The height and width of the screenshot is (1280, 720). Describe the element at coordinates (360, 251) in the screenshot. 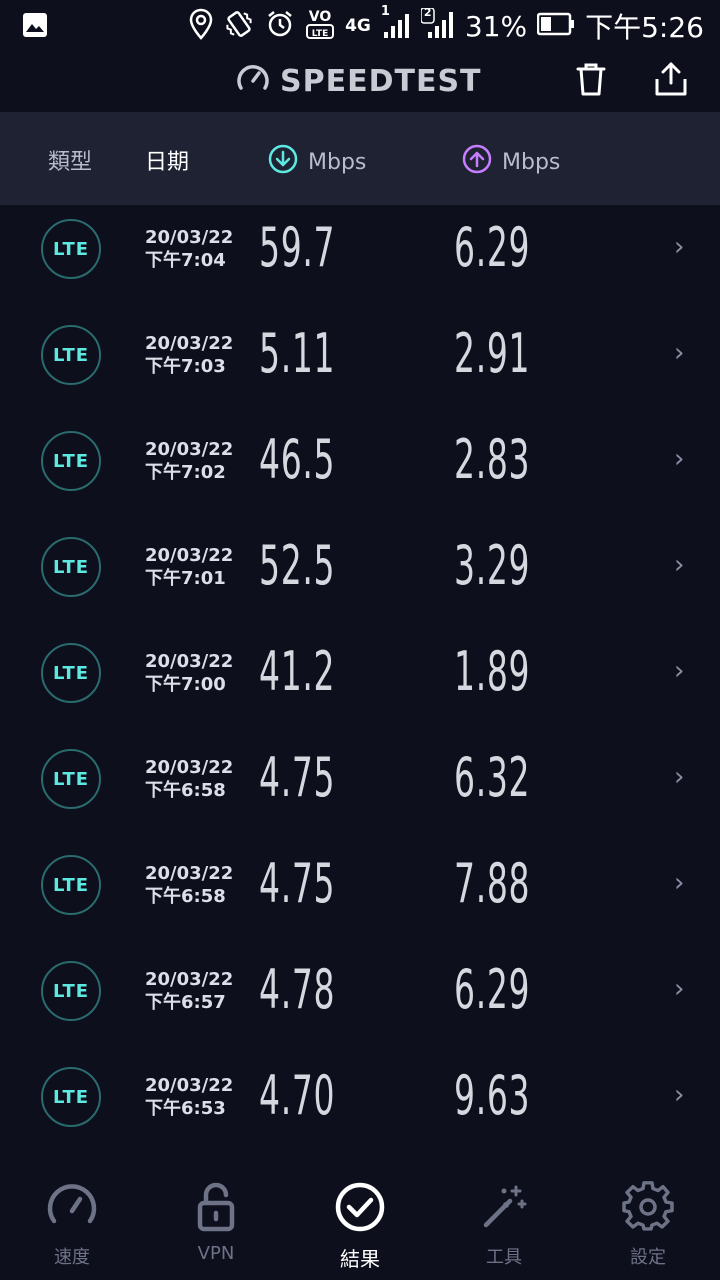

I see `result-row: LTE 20/03/22 下午7:04 59.7 6.29 ›` at that location.